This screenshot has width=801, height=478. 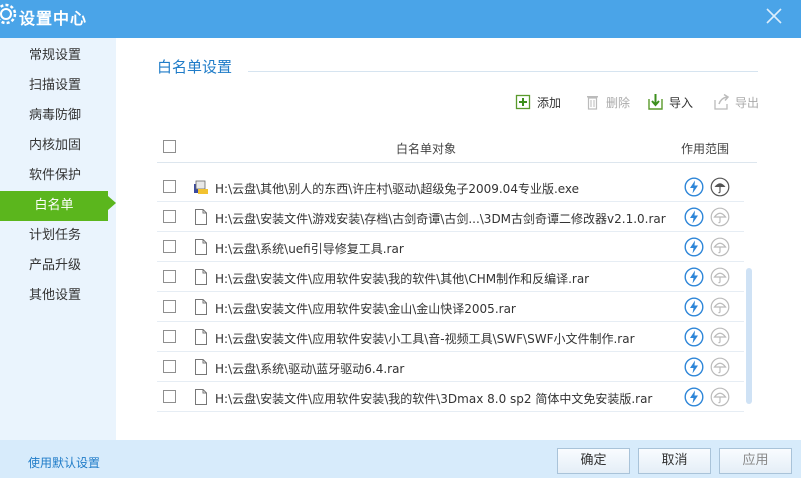 I want to click on export-icon, so click(x=722, y=101).